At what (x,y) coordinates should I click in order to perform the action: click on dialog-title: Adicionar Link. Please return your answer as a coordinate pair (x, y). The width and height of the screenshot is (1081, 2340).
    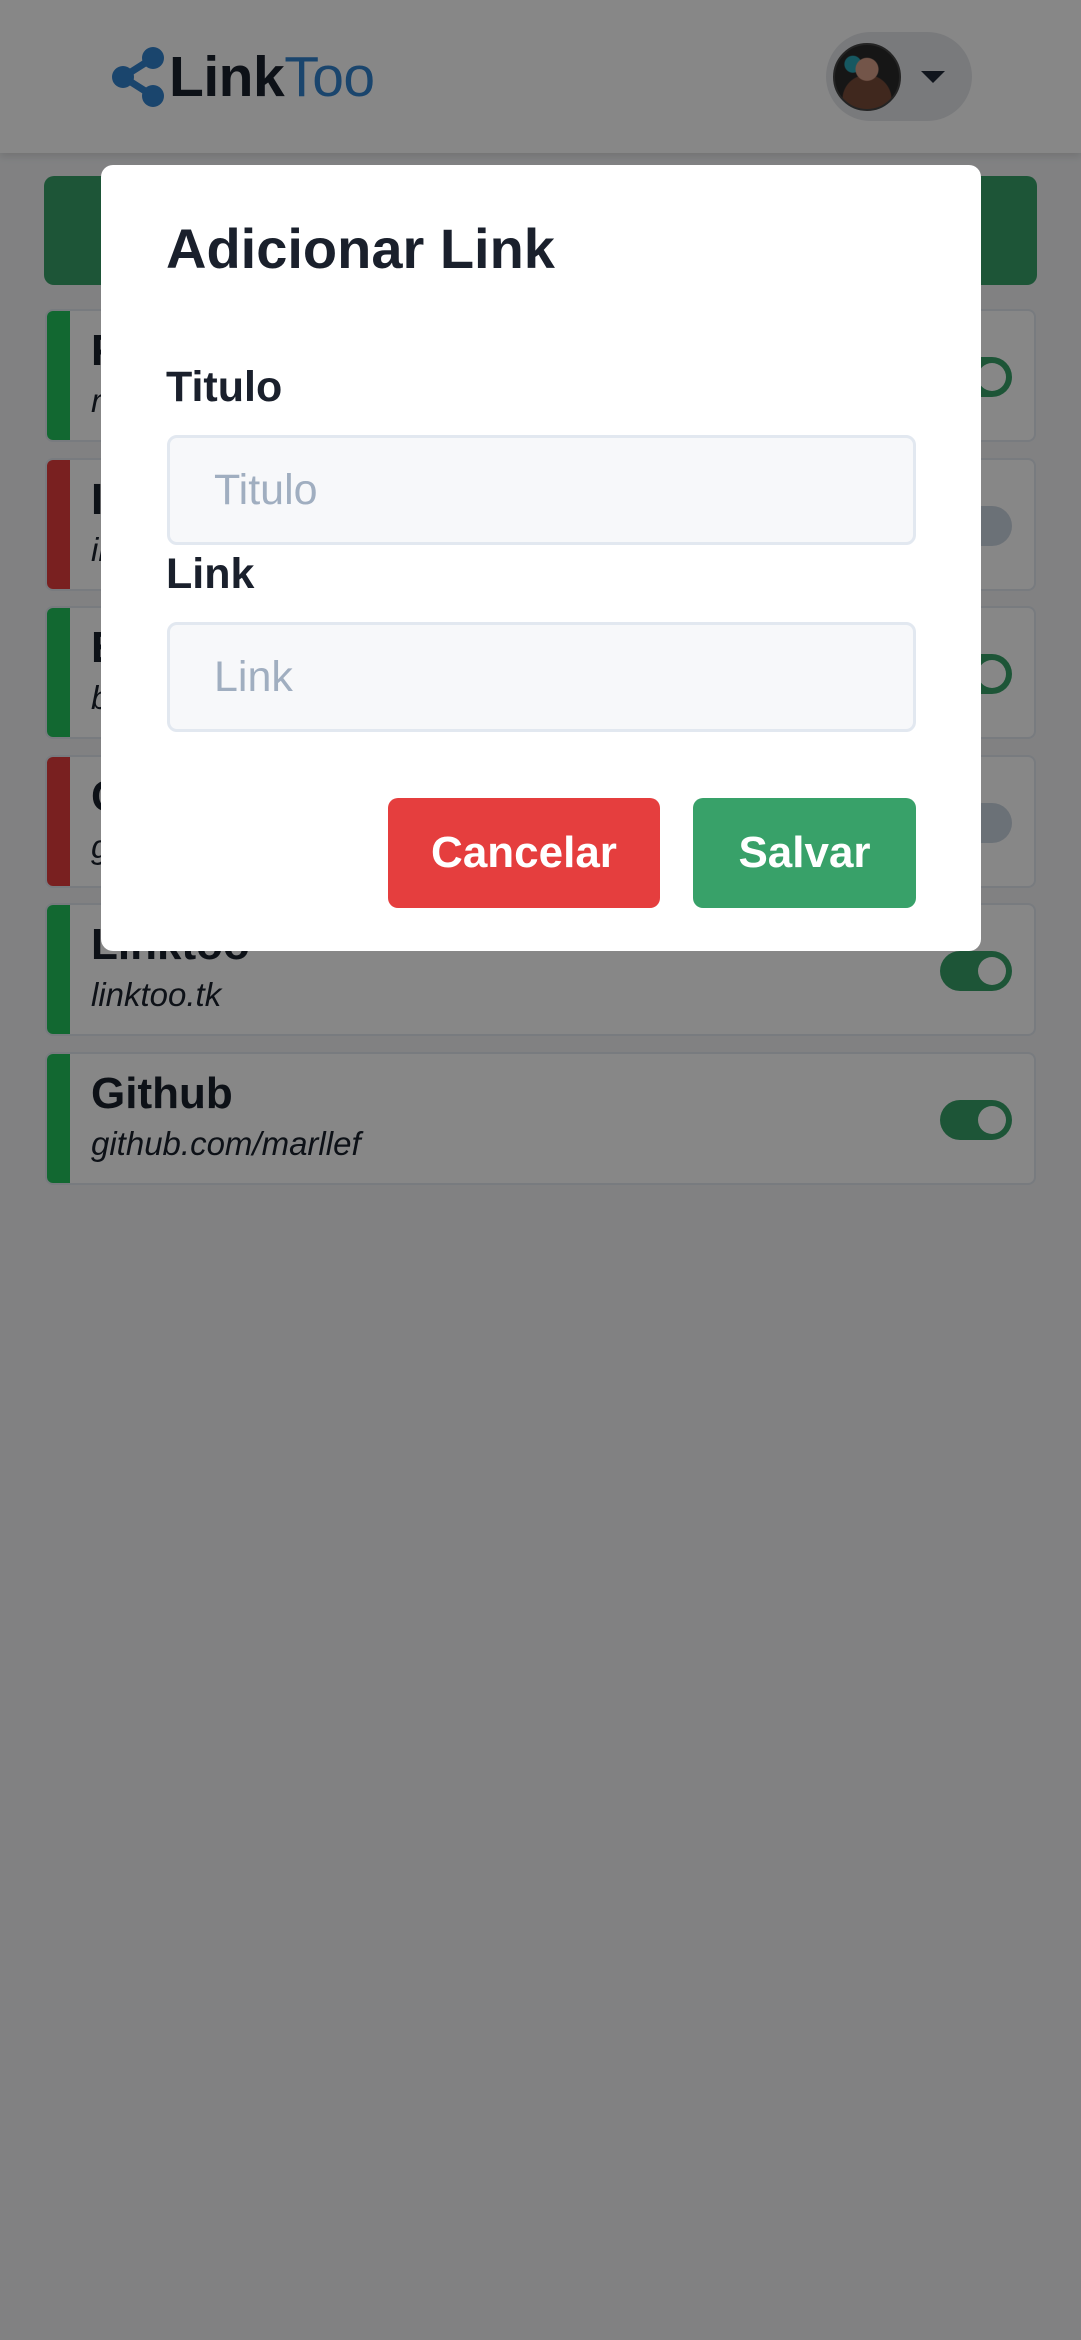
    Looking at the image, I should click on (360, 248).